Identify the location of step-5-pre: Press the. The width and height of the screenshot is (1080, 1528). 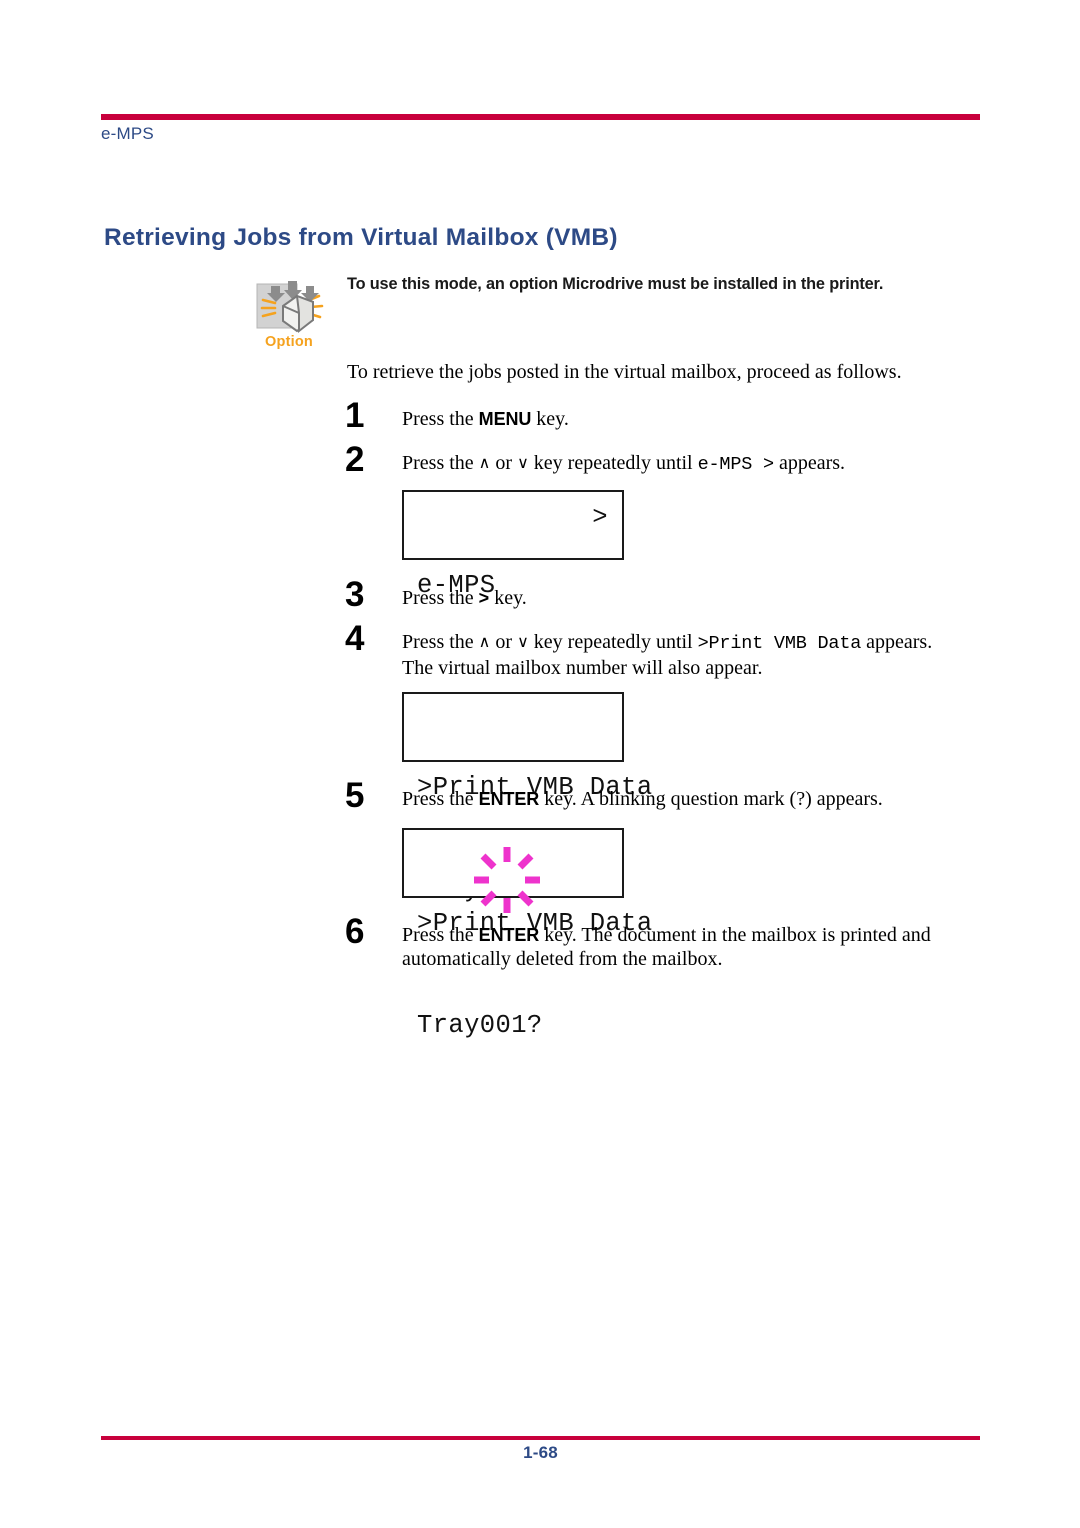
(440, 799).